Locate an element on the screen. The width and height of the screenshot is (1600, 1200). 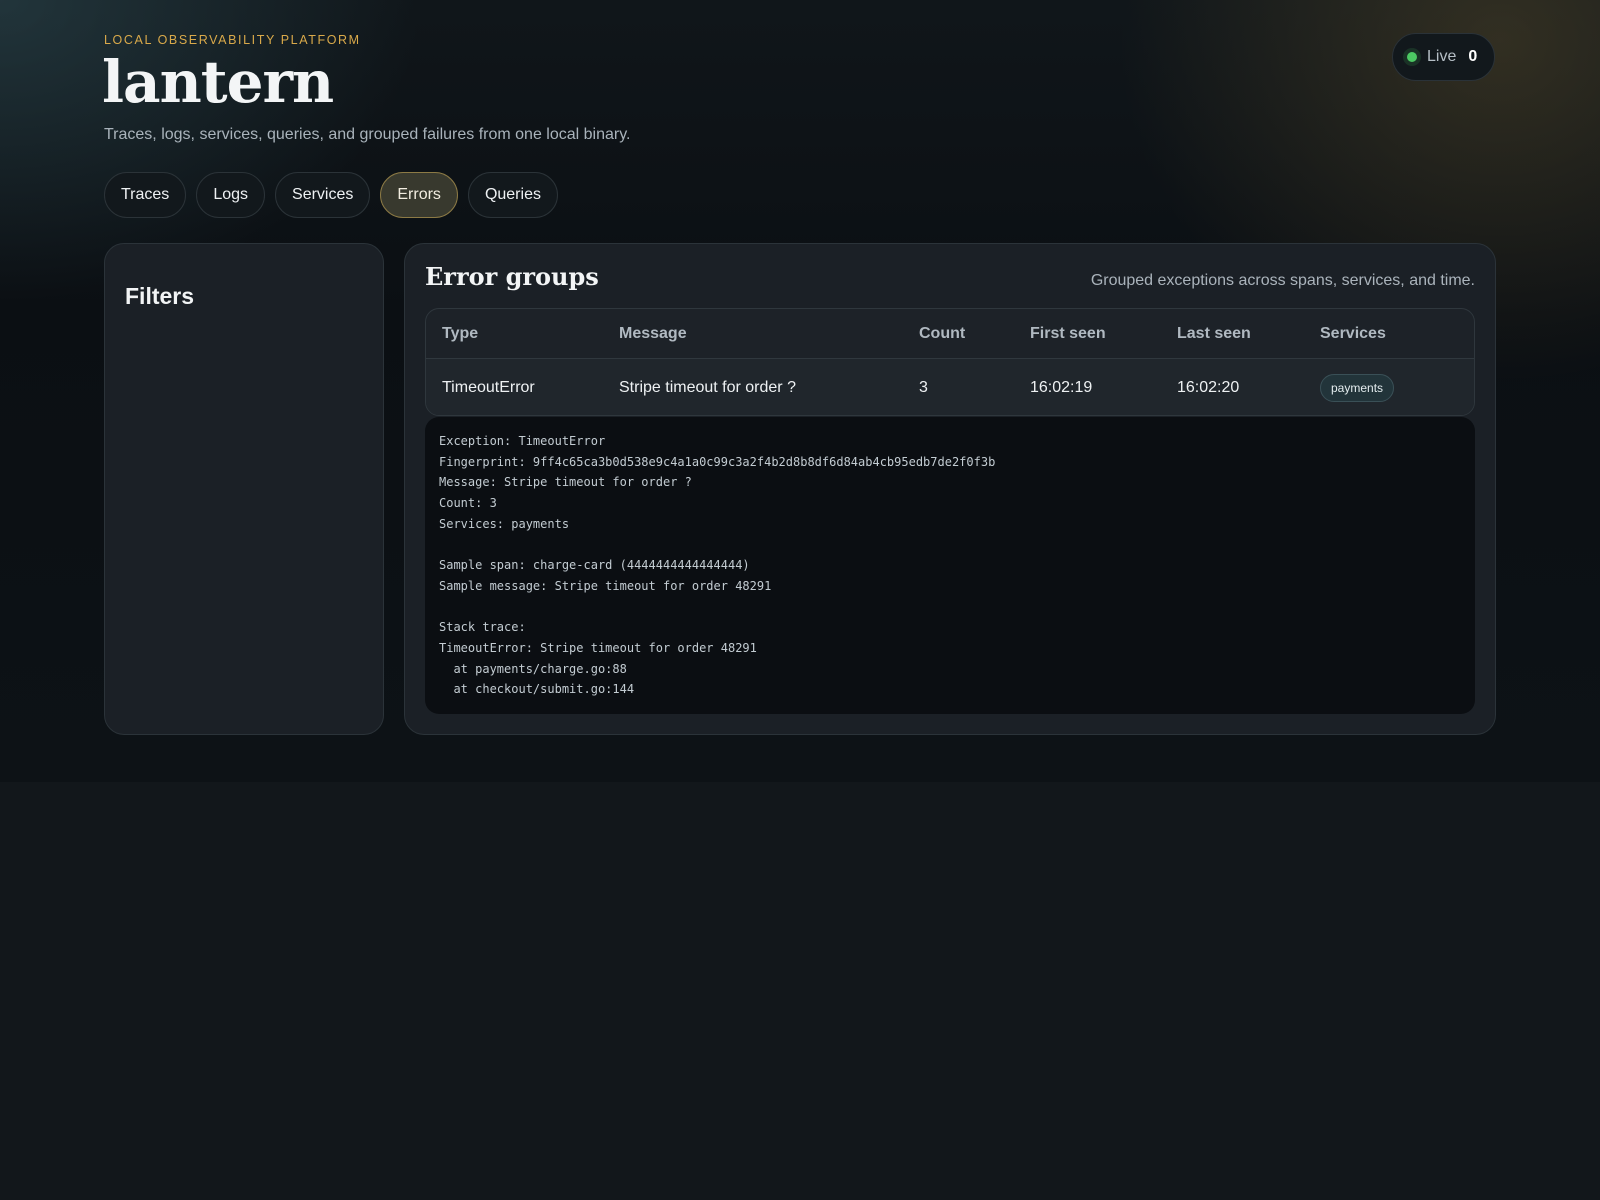
detail-line: at checkout/submit.go:144 is located at coordinates (537, 689).